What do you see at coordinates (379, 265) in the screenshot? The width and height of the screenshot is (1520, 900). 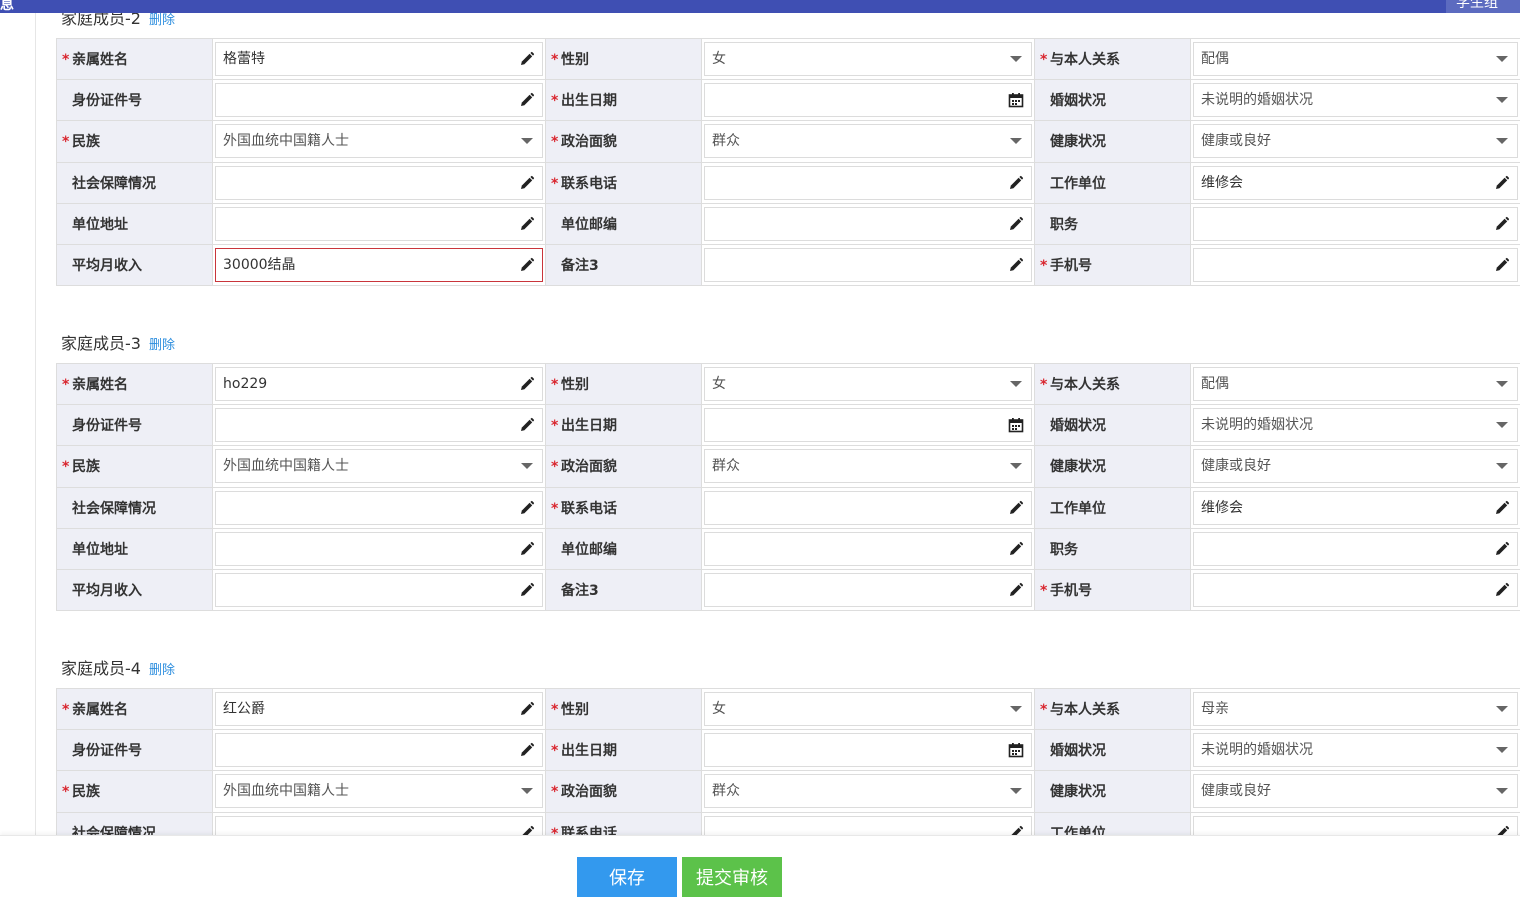 I see `text-input: 30000结晶` at bounding box center [379, 265].